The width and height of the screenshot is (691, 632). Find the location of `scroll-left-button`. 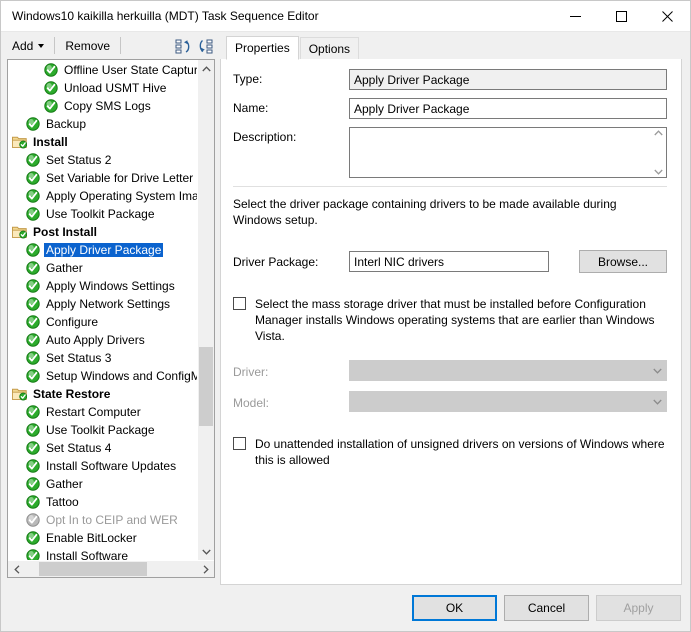

scroll-left-button is located at coordinates (16, 569).